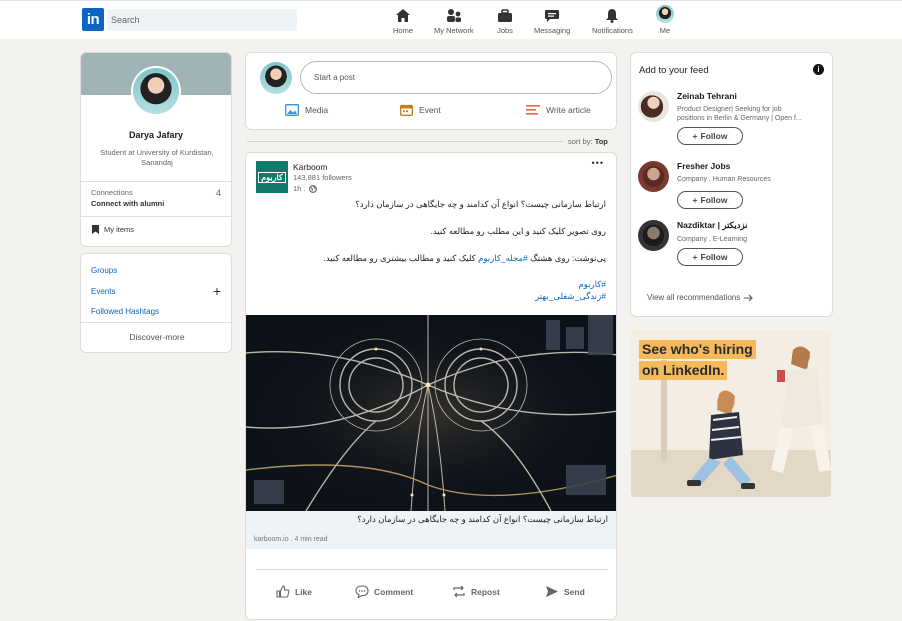 The width and height of the screenshot is (902, 621). I want to click on ad-line1: See who's hiring, so click(697, 349).